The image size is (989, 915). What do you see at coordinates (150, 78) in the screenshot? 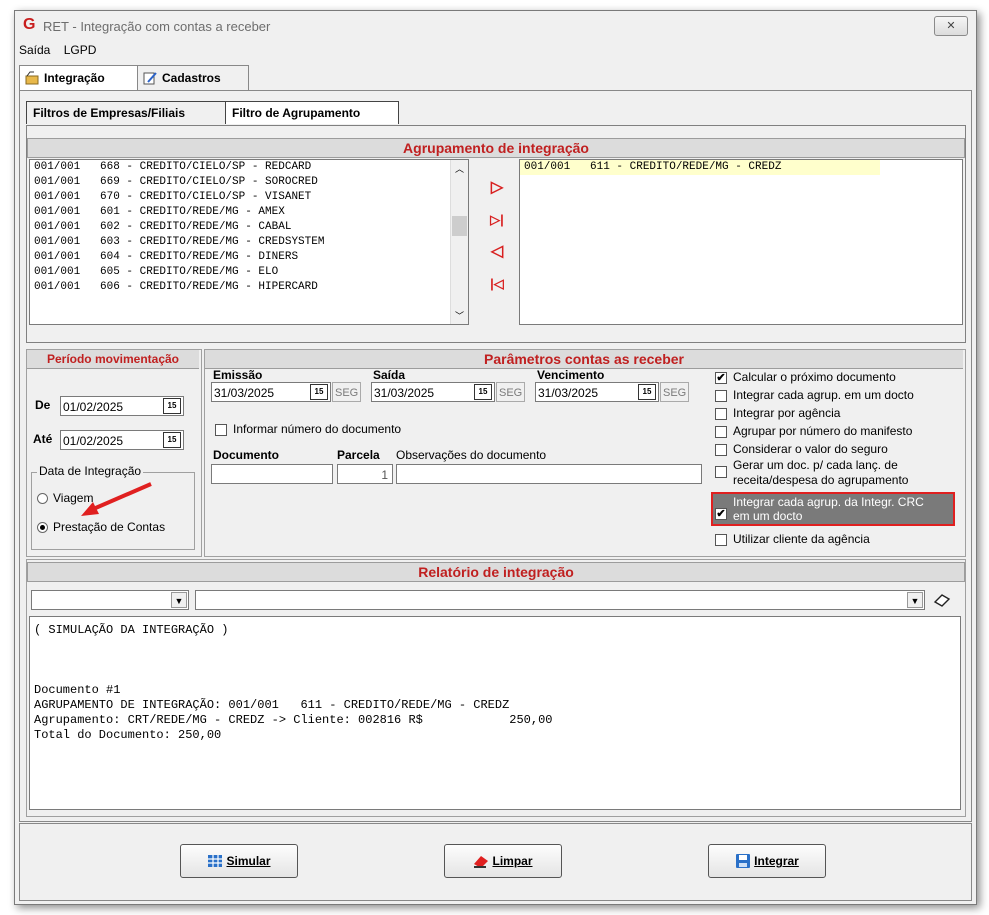
I see `edit-pencil-icon` at bounding box center [150, 78].